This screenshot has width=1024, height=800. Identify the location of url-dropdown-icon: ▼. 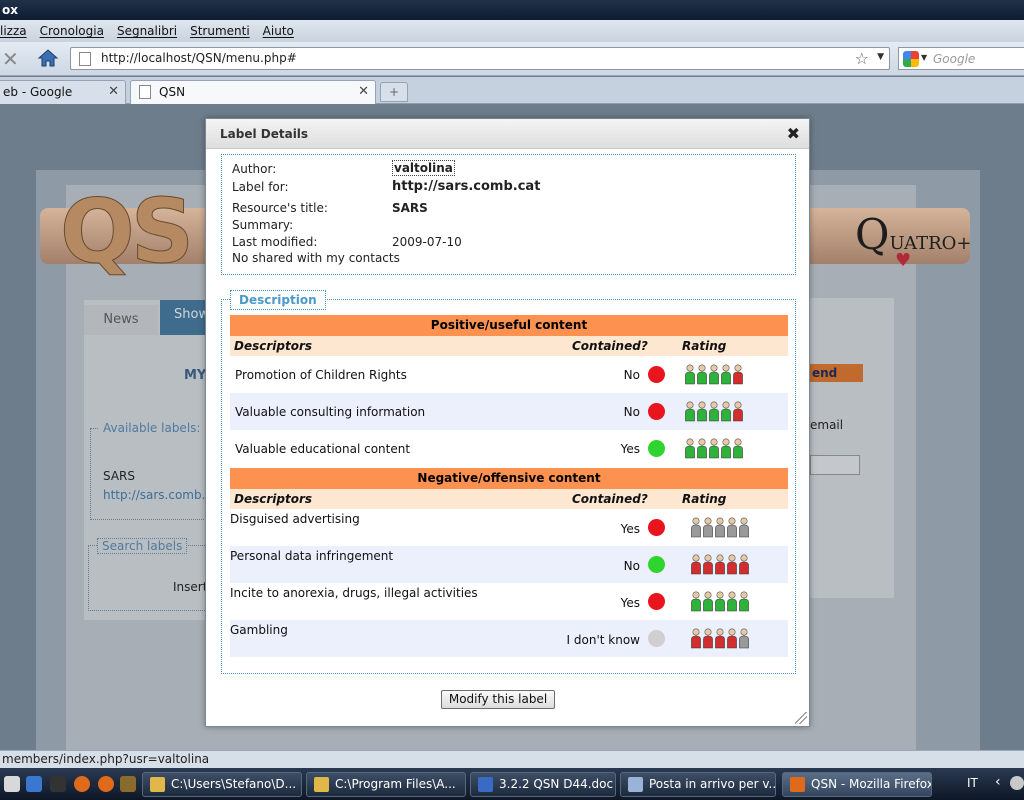
(880, 57).